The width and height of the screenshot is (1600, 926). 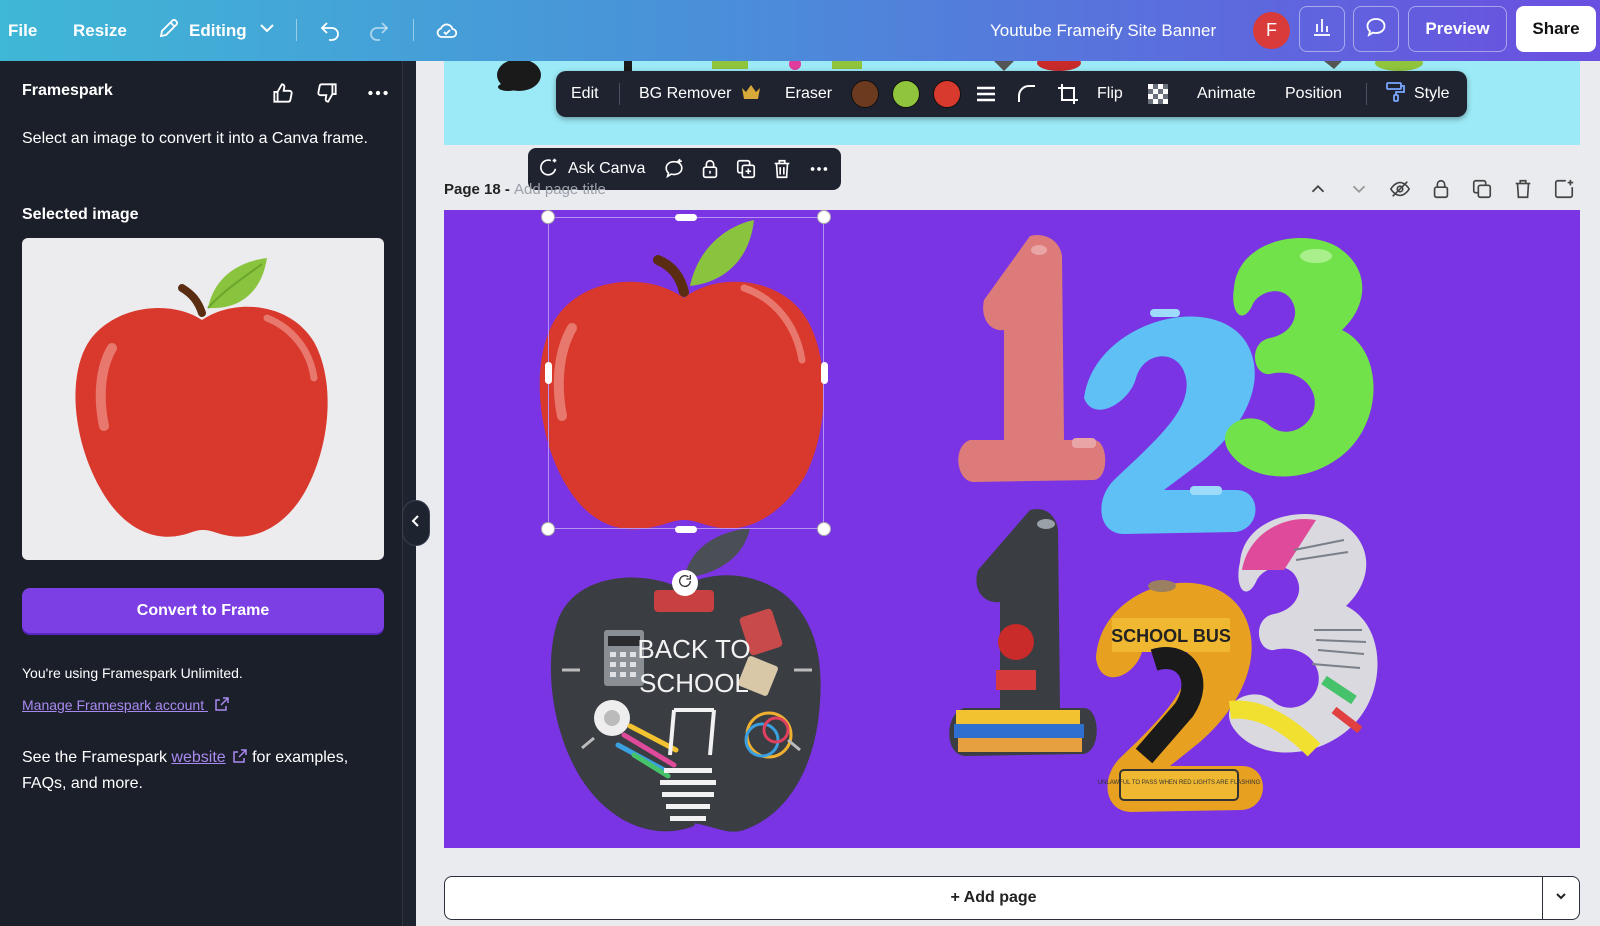 I want to click on manage-account-link: Manage Framespark account, so click(x=126, y=704).